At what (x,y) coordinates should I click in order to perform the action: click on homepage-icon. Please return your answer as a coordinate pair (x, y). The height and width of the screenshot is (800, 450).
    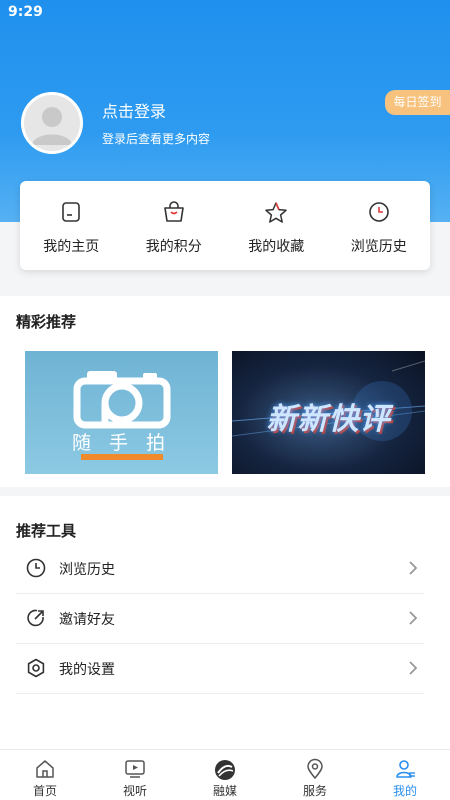
    Looking at the image, I should click on (71, 212).